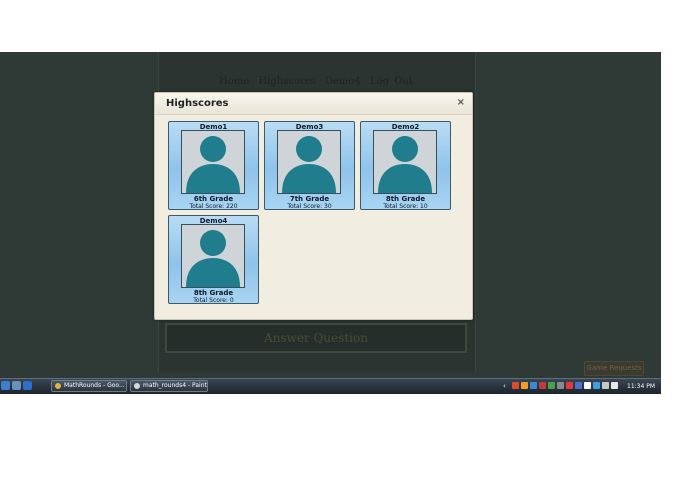 Image resolution: width=695 pixels, height=494 pixels. I want to click on highscore-card: Demo1 6th Grade Total Score: 220, so click(213, 165).